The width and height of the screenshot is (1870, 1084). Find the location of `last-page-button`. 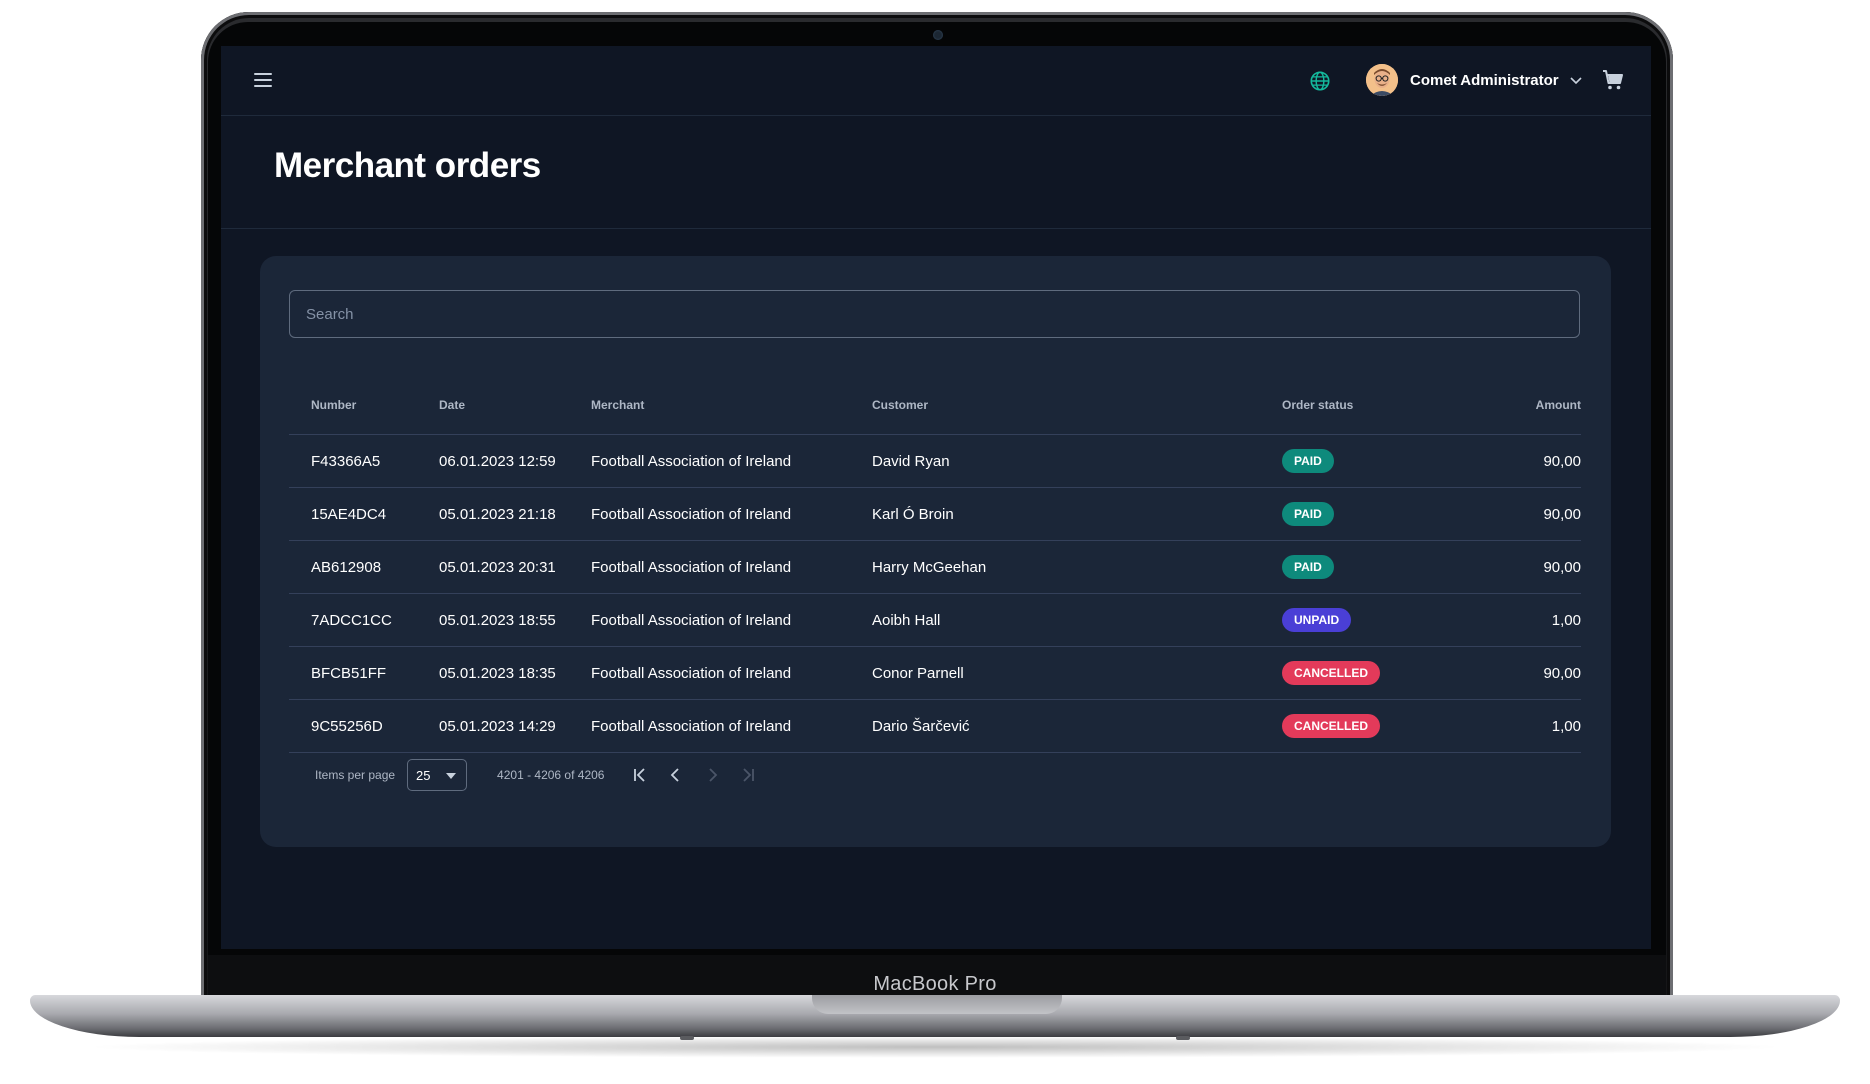

last-page-button is located at coordinates (748, 775).